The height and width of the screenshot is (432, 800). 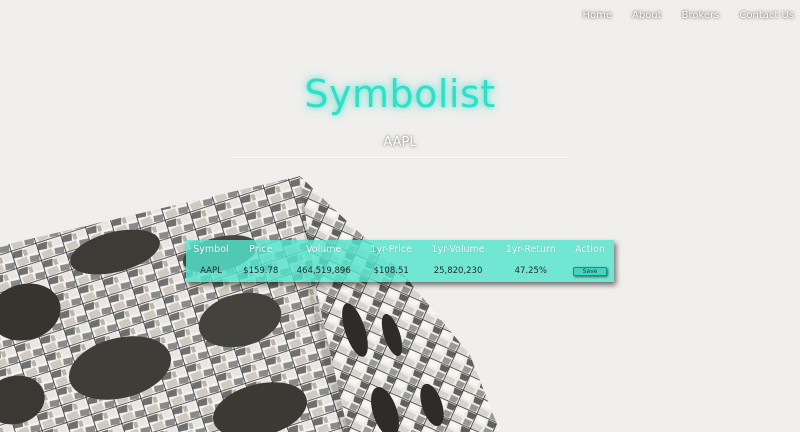 What do you see at coordinates (530, 249) in the screenshot?
I see `column-header-1yr-return: 1yr-Return` at bounding box center [530, 249].